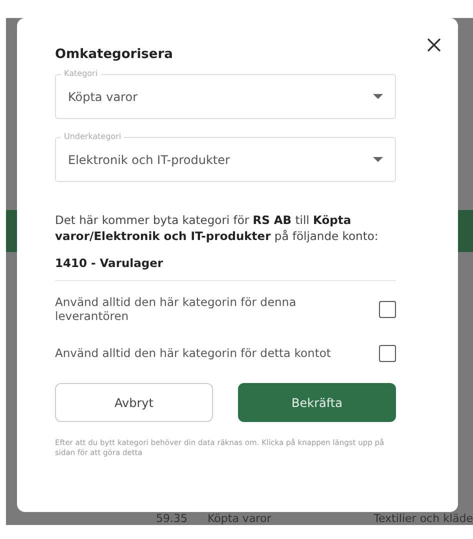  What do you see at coordinates (225, 93) in the screenshot?
I see `select-field: Kategori Köpta varor` at bounding box center [225, 93].